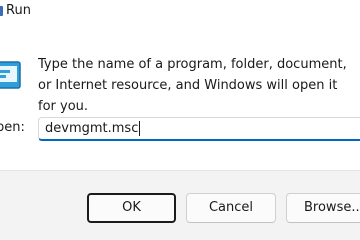 This screenshot has width=360, height=240. I want to click on open-input-value: devmgmt.msc, so click(92, 128).